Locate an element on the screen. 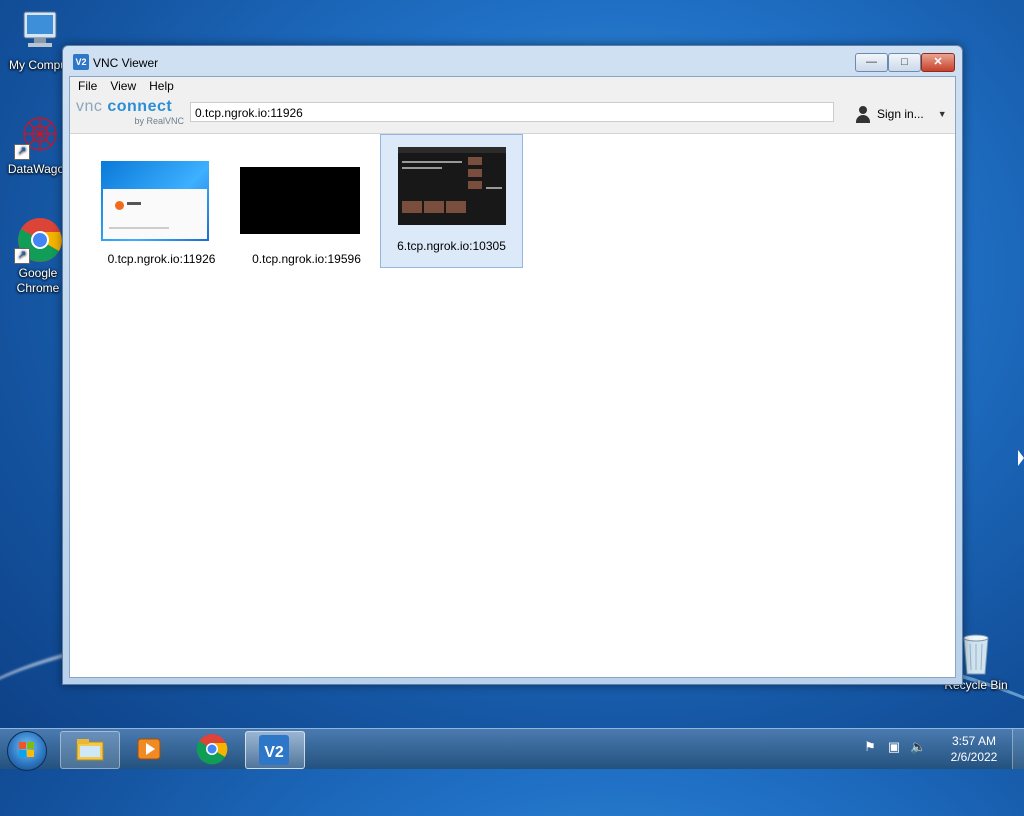 This screenshot has width=1024, height=816. computer-icon is located at coordinates (38, 32).